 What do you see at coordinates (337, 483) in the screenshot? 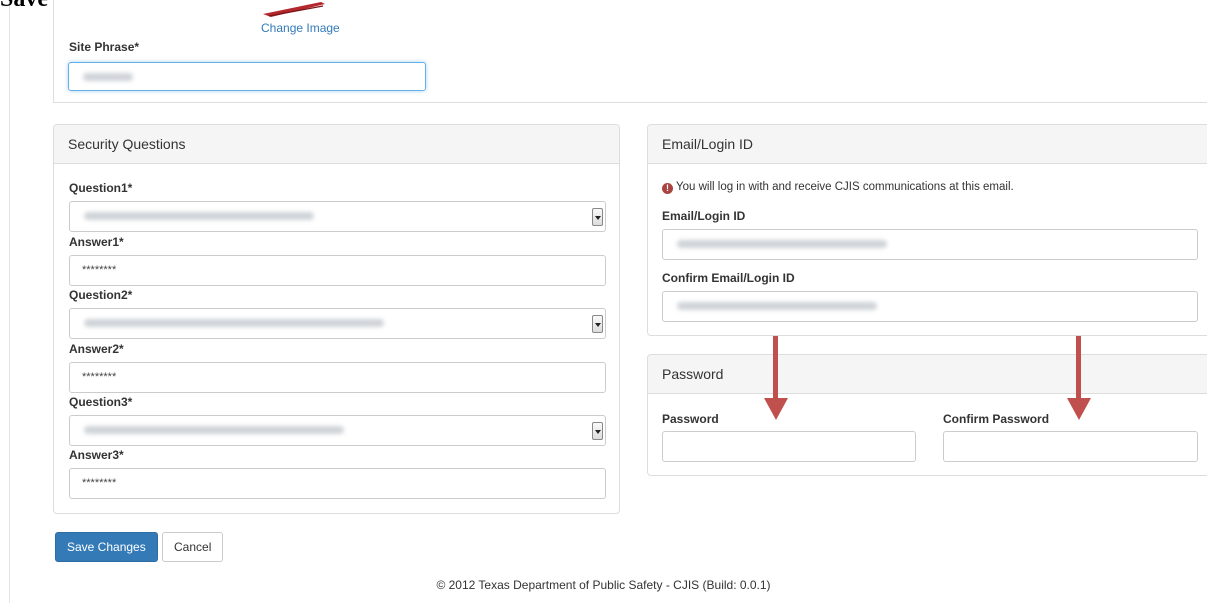
I see `answer3-input: ********` at bounding box center [337, 483].